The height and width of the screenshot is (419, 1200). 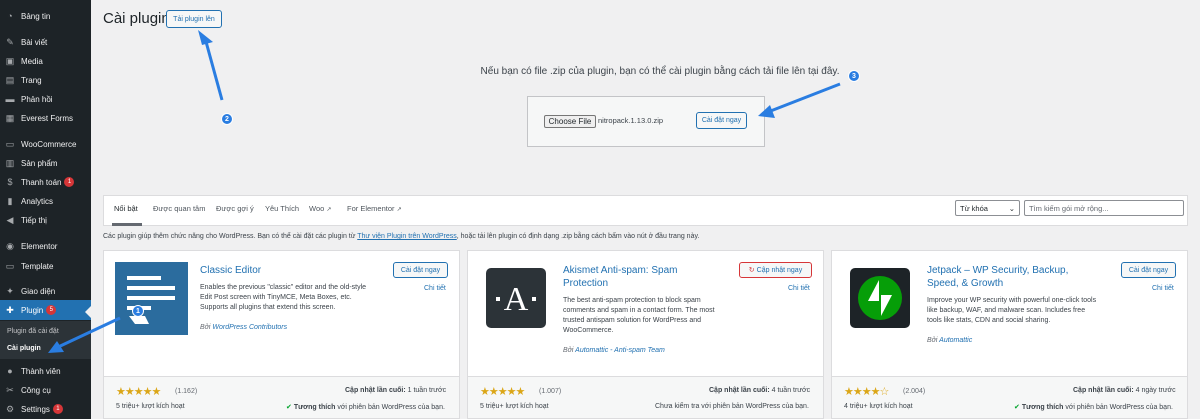 What do you see at coordinates (914, 391) in the screenshot?
I see `rating-count: (2.004)` at bounding box center [914, 391].